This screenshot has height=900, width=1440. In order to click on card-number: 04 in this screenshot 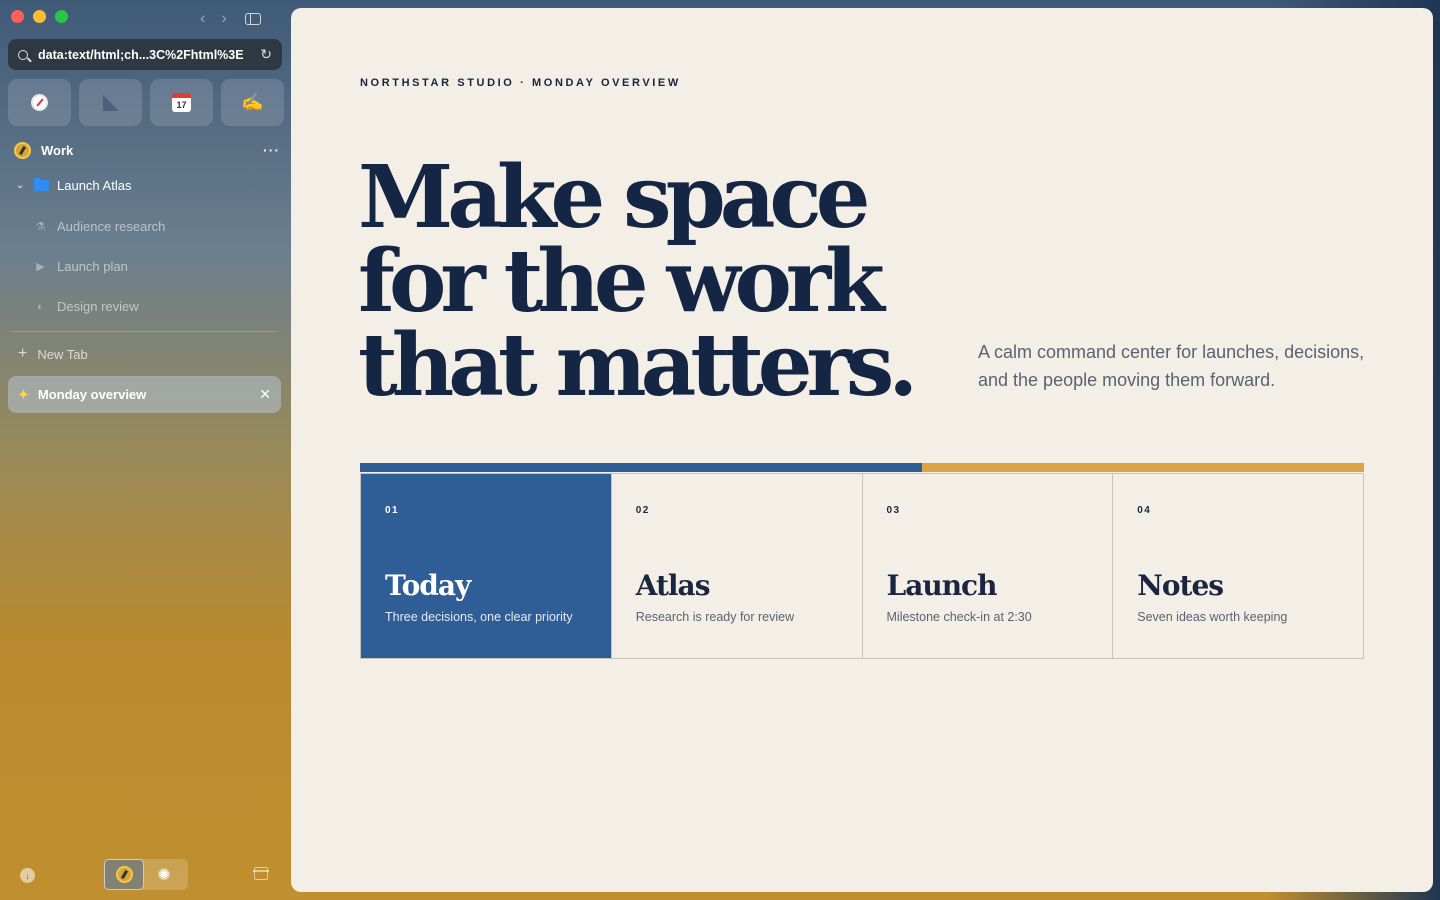, I will do `click(1144, 510)`.